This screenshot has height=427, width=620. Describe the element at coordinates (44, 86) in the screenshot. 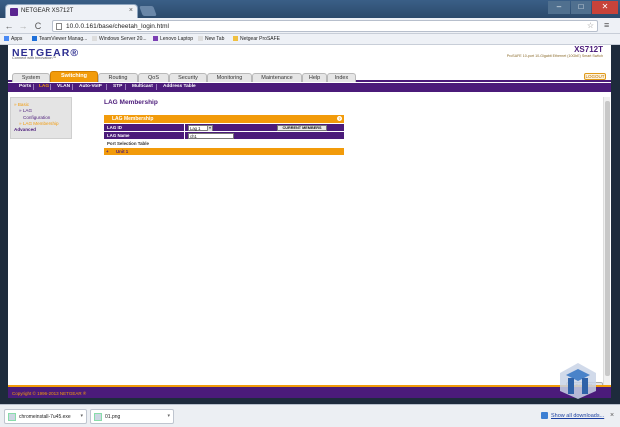

I see `subnav-lag: LAG` at that location.